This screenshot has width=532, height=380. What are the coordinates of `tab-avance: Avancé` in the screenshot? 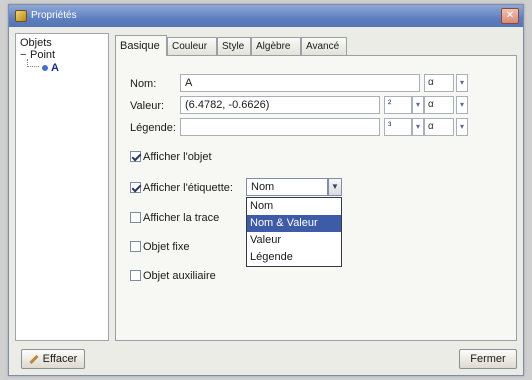 It's located at (324, 46).